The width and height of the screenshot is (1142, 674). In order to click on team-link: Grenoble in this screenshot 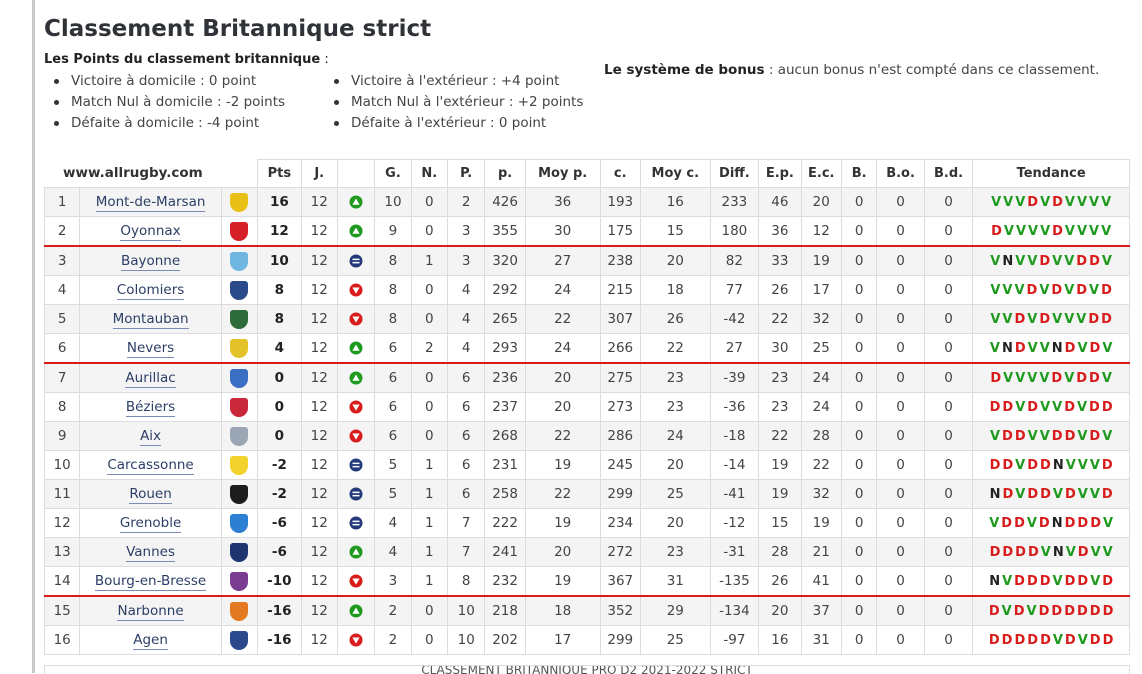, I will do `click(150, 524)`.